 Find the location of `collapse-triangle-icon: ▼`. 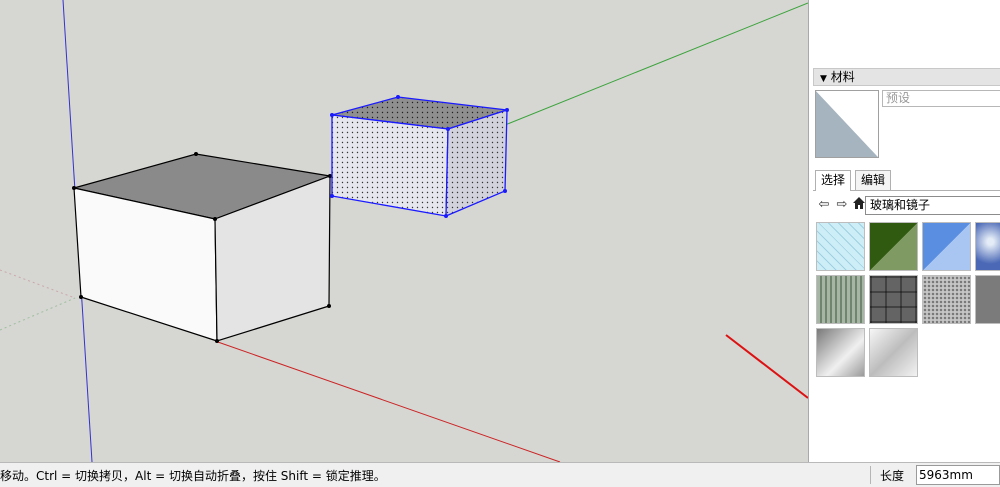

collapse-triangle-icon: ▼ is located at coordinates (823, 79).